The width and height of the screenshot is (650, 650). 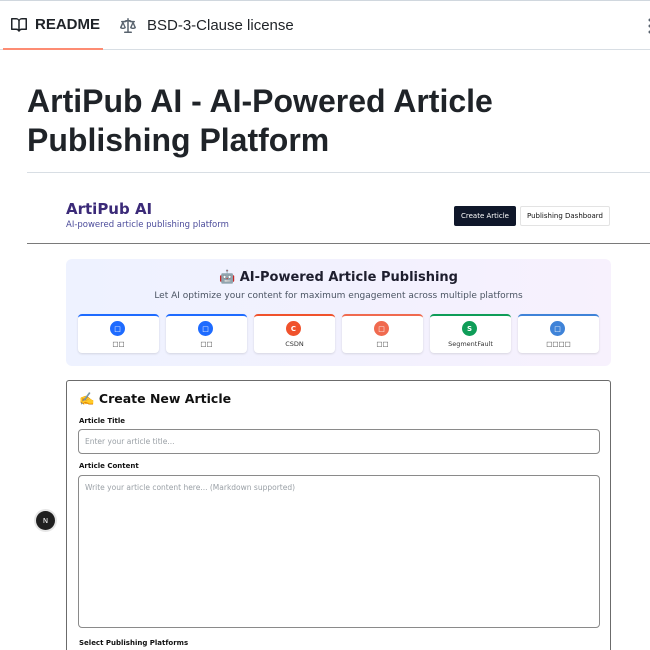 What do you see at coordinates (470, 344) in the screenshot?
I see `platform-name: SegmentFault` at bounding box center [470, 344].